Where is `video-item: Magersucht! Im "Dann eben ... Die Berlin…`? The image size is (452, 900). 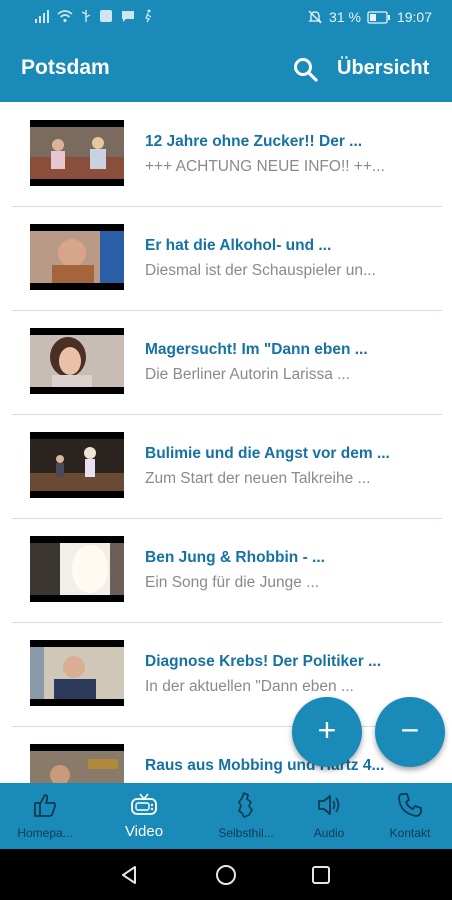 video-item: Magersucht! Im "Dann eben ... Die Berlin… is located at coordinates (227, 362).